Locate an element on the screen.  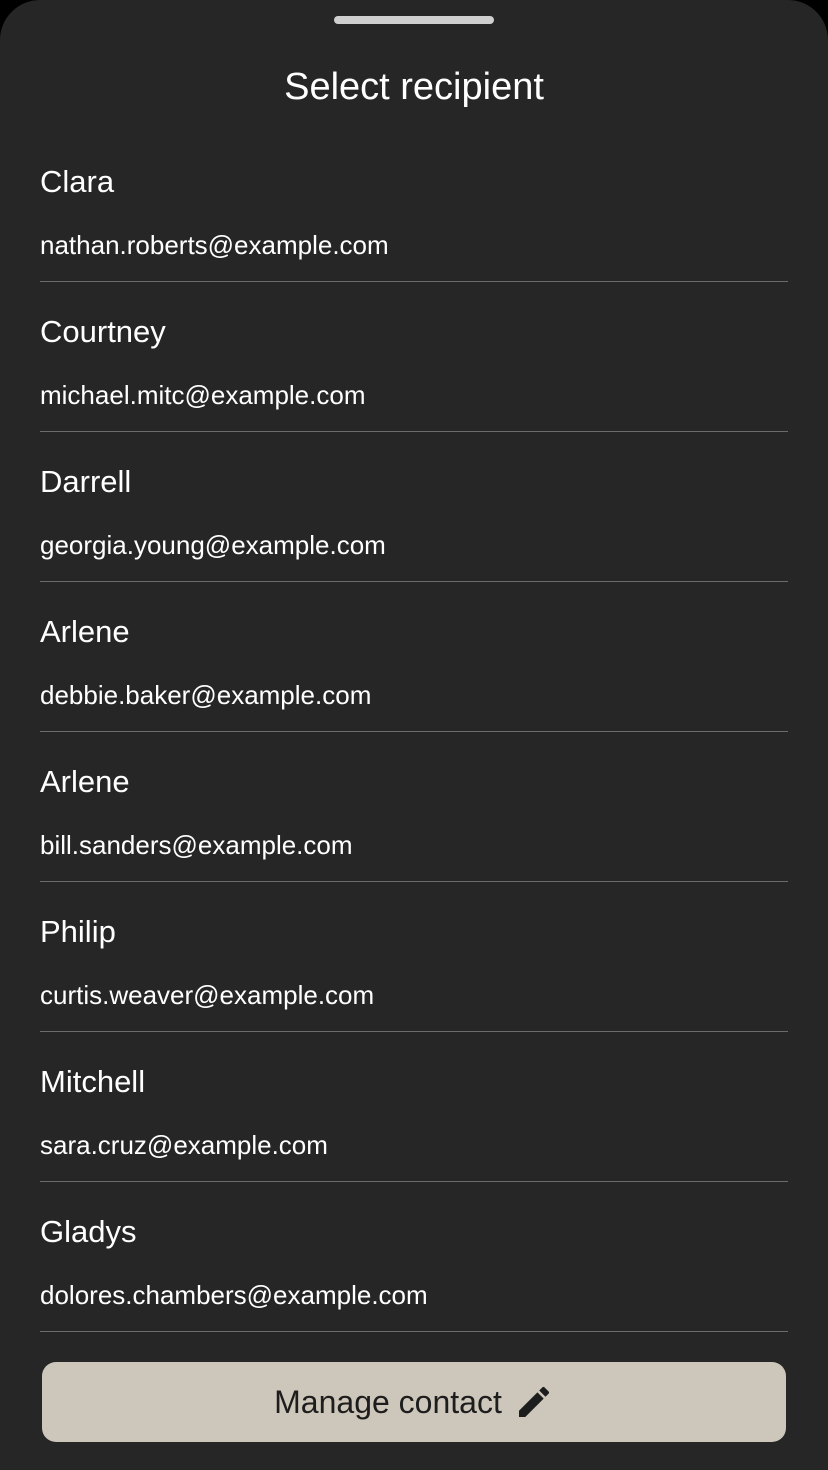
sheet-title: Select recipient is located at coordinates (414, 87).